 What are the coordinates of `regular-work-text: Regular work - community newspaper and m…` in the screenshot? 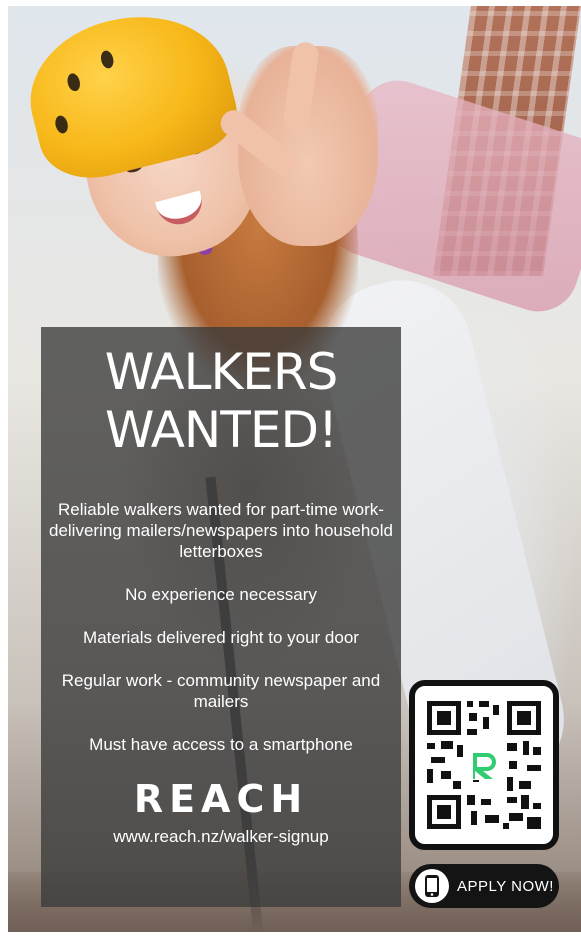 It's located at (221, 691).